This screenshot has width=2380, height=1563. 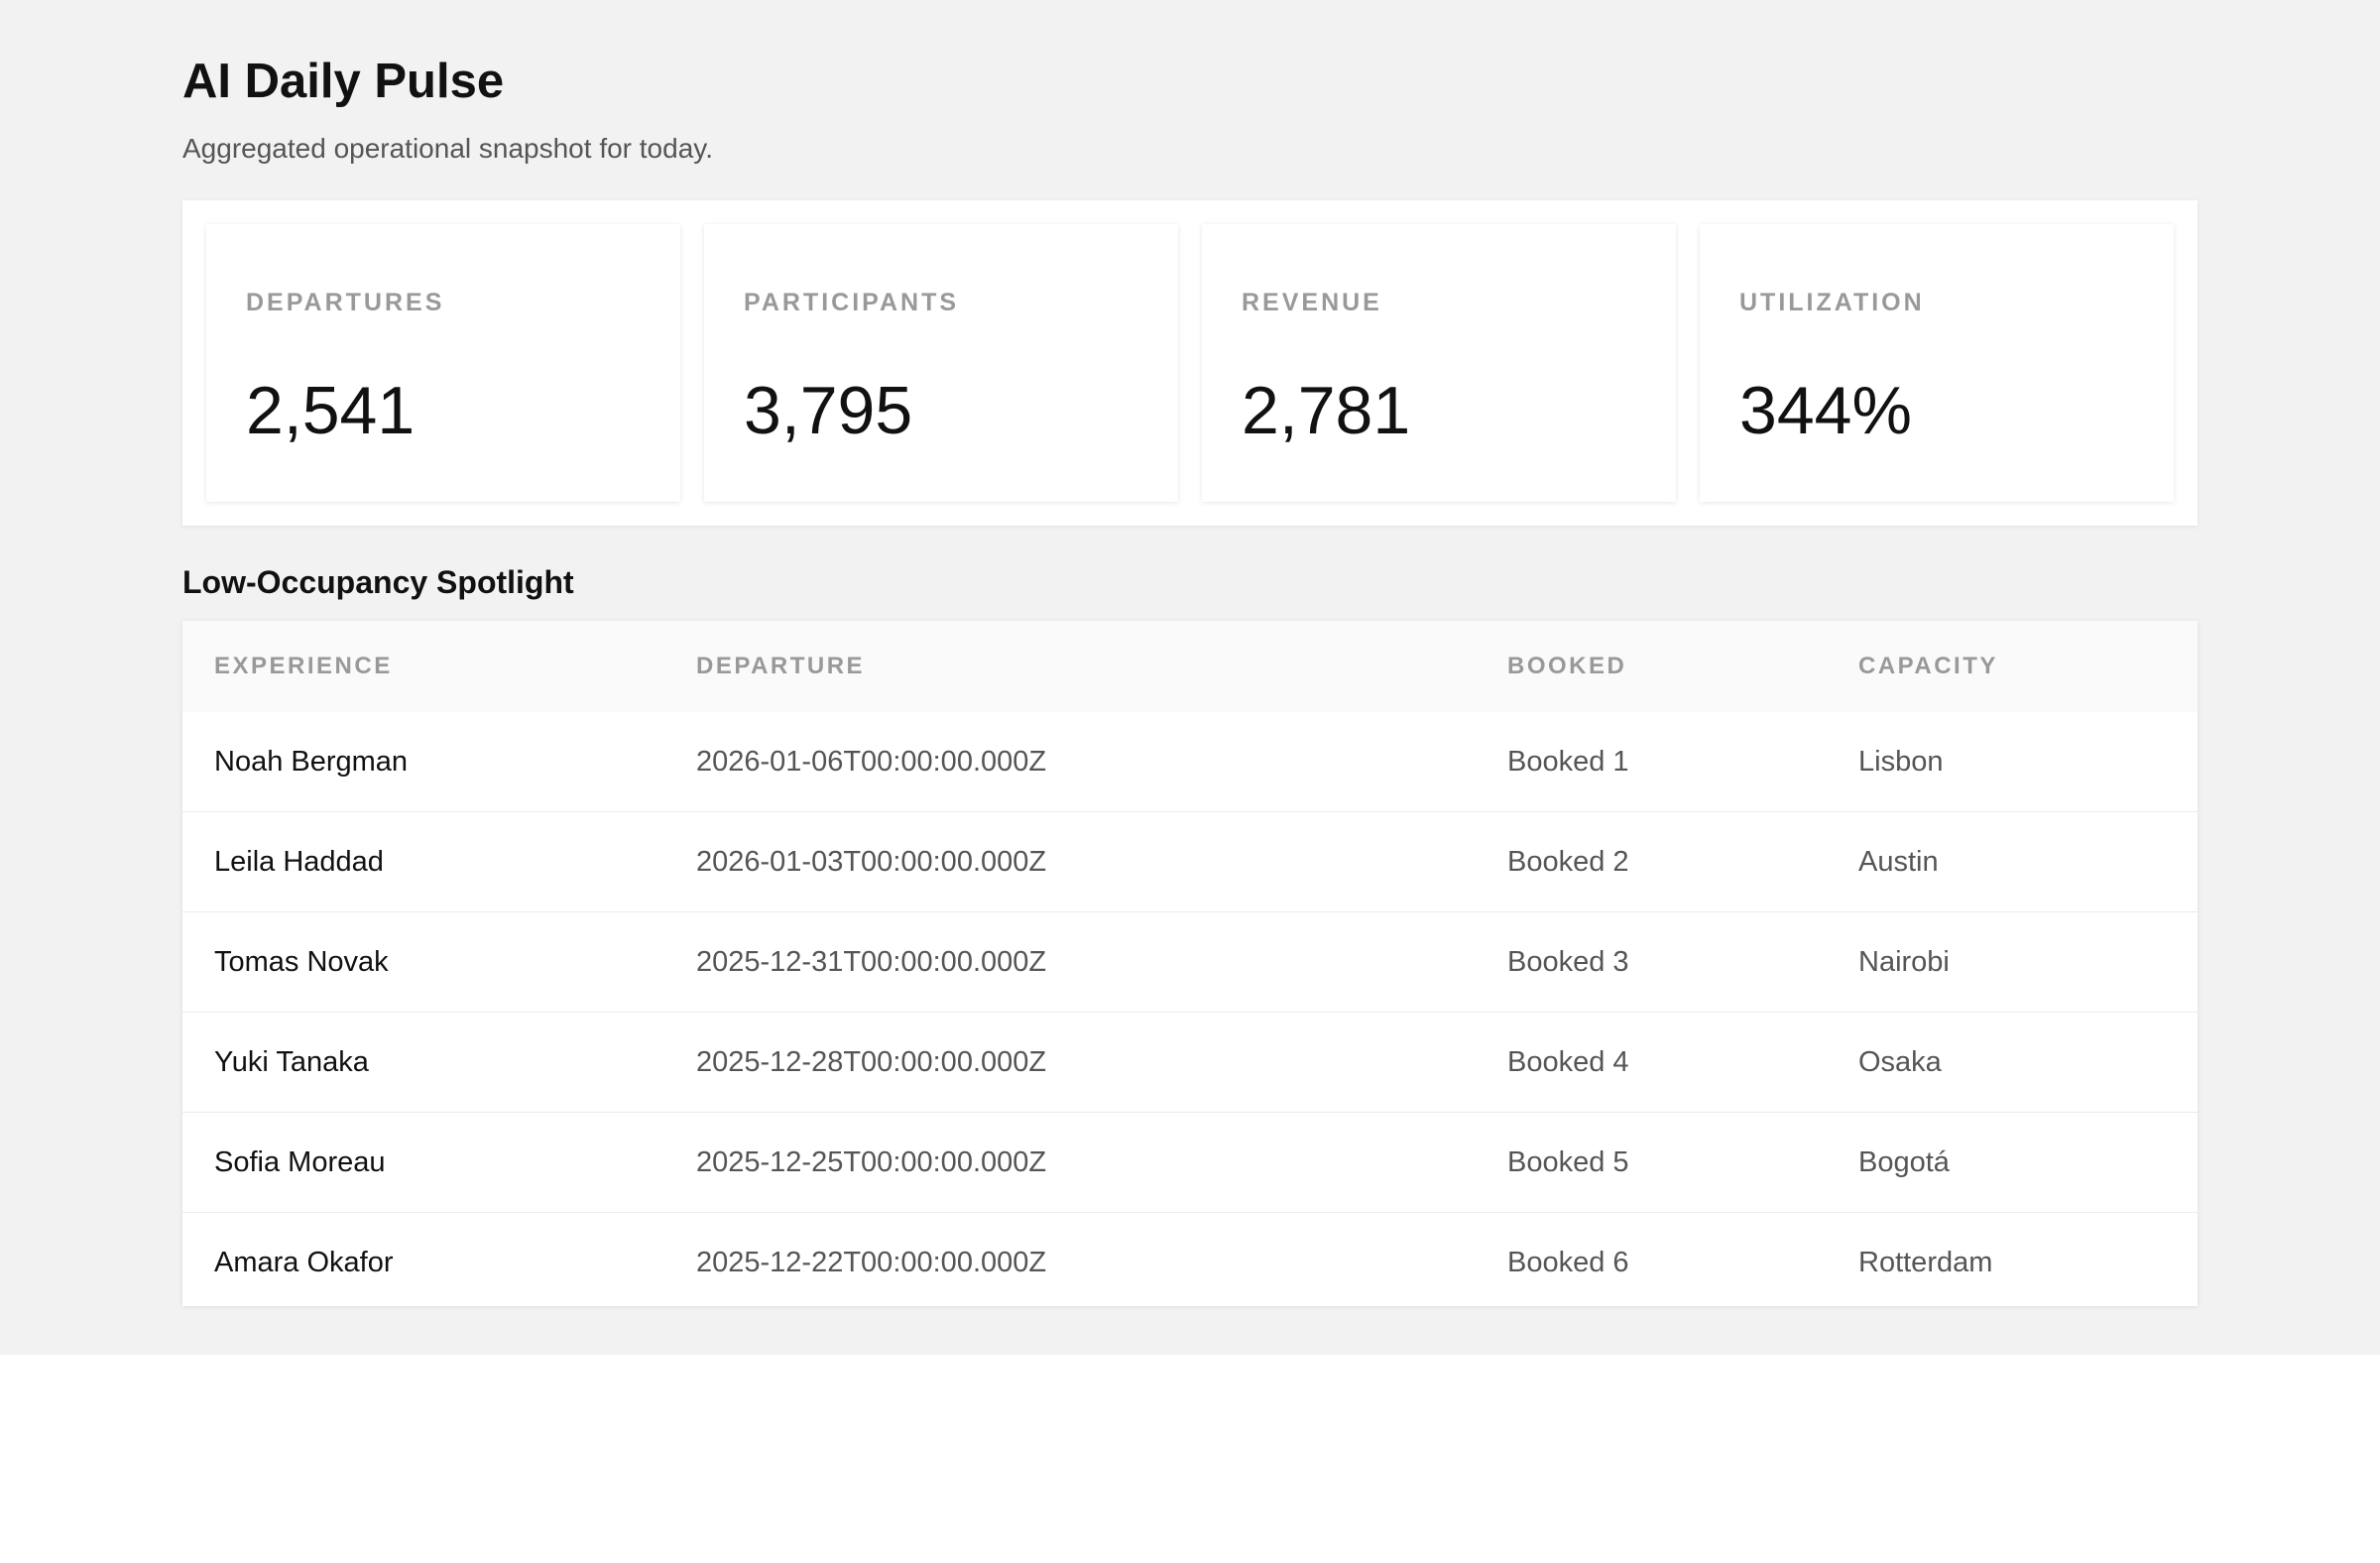 What do you see at coordinates (1070, 1162) in the screenshot?
I see `cell-departure: 2025-12-25T00:00:00.000Z` at bounding box center [1070, 1162].